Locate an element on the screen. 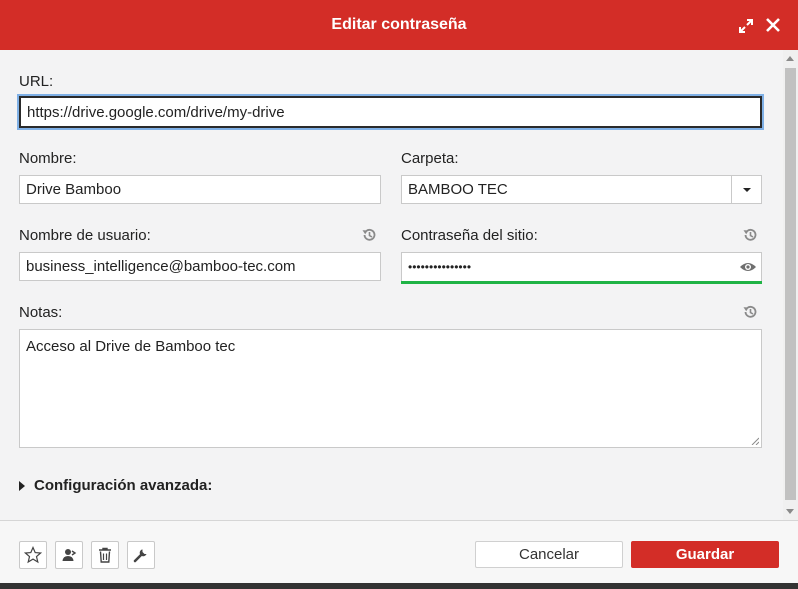 This screenshot has width=798, height=589. share-user-icon is located at coordinates (69, 555).